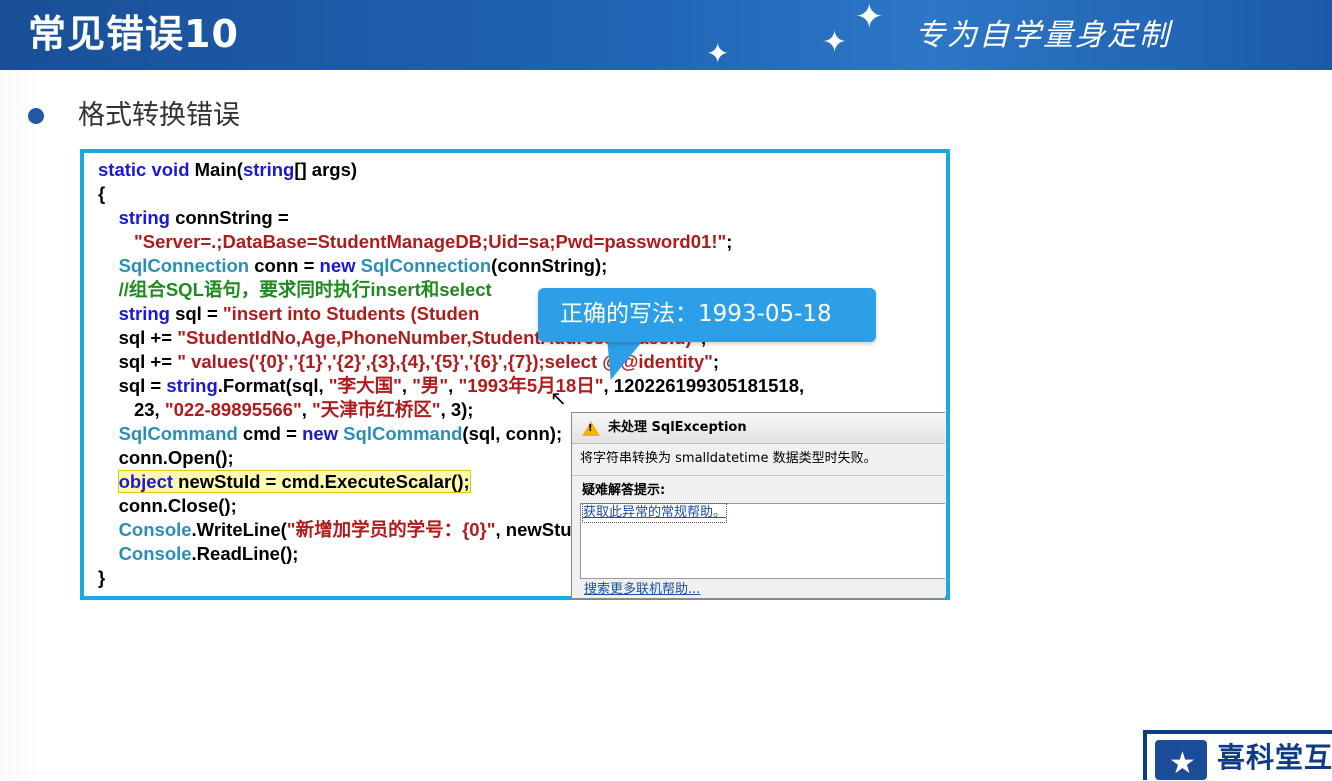  I want to click on code-token: , 120226199305181518,, so click(704, 385).